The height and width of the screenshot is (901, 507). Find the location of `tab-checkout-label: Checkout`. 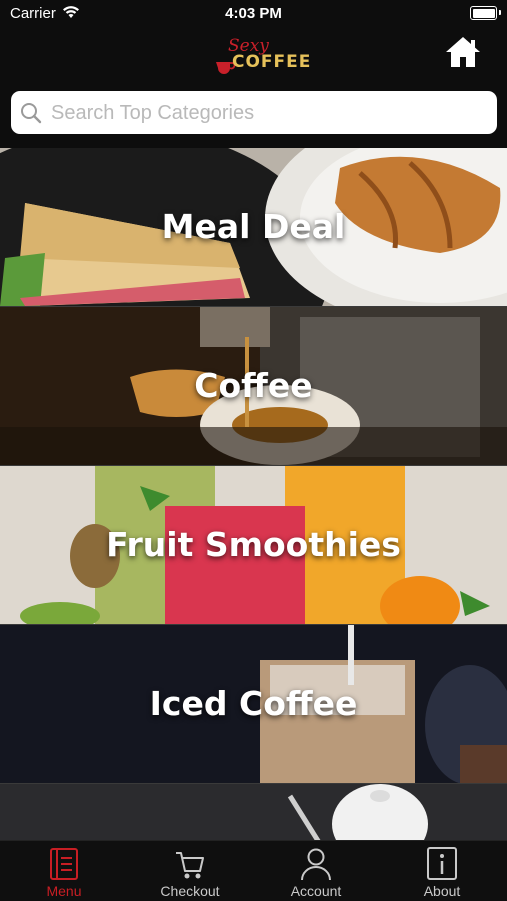

tab-checkout-label: Checkout is located at coordinates (190, 891).